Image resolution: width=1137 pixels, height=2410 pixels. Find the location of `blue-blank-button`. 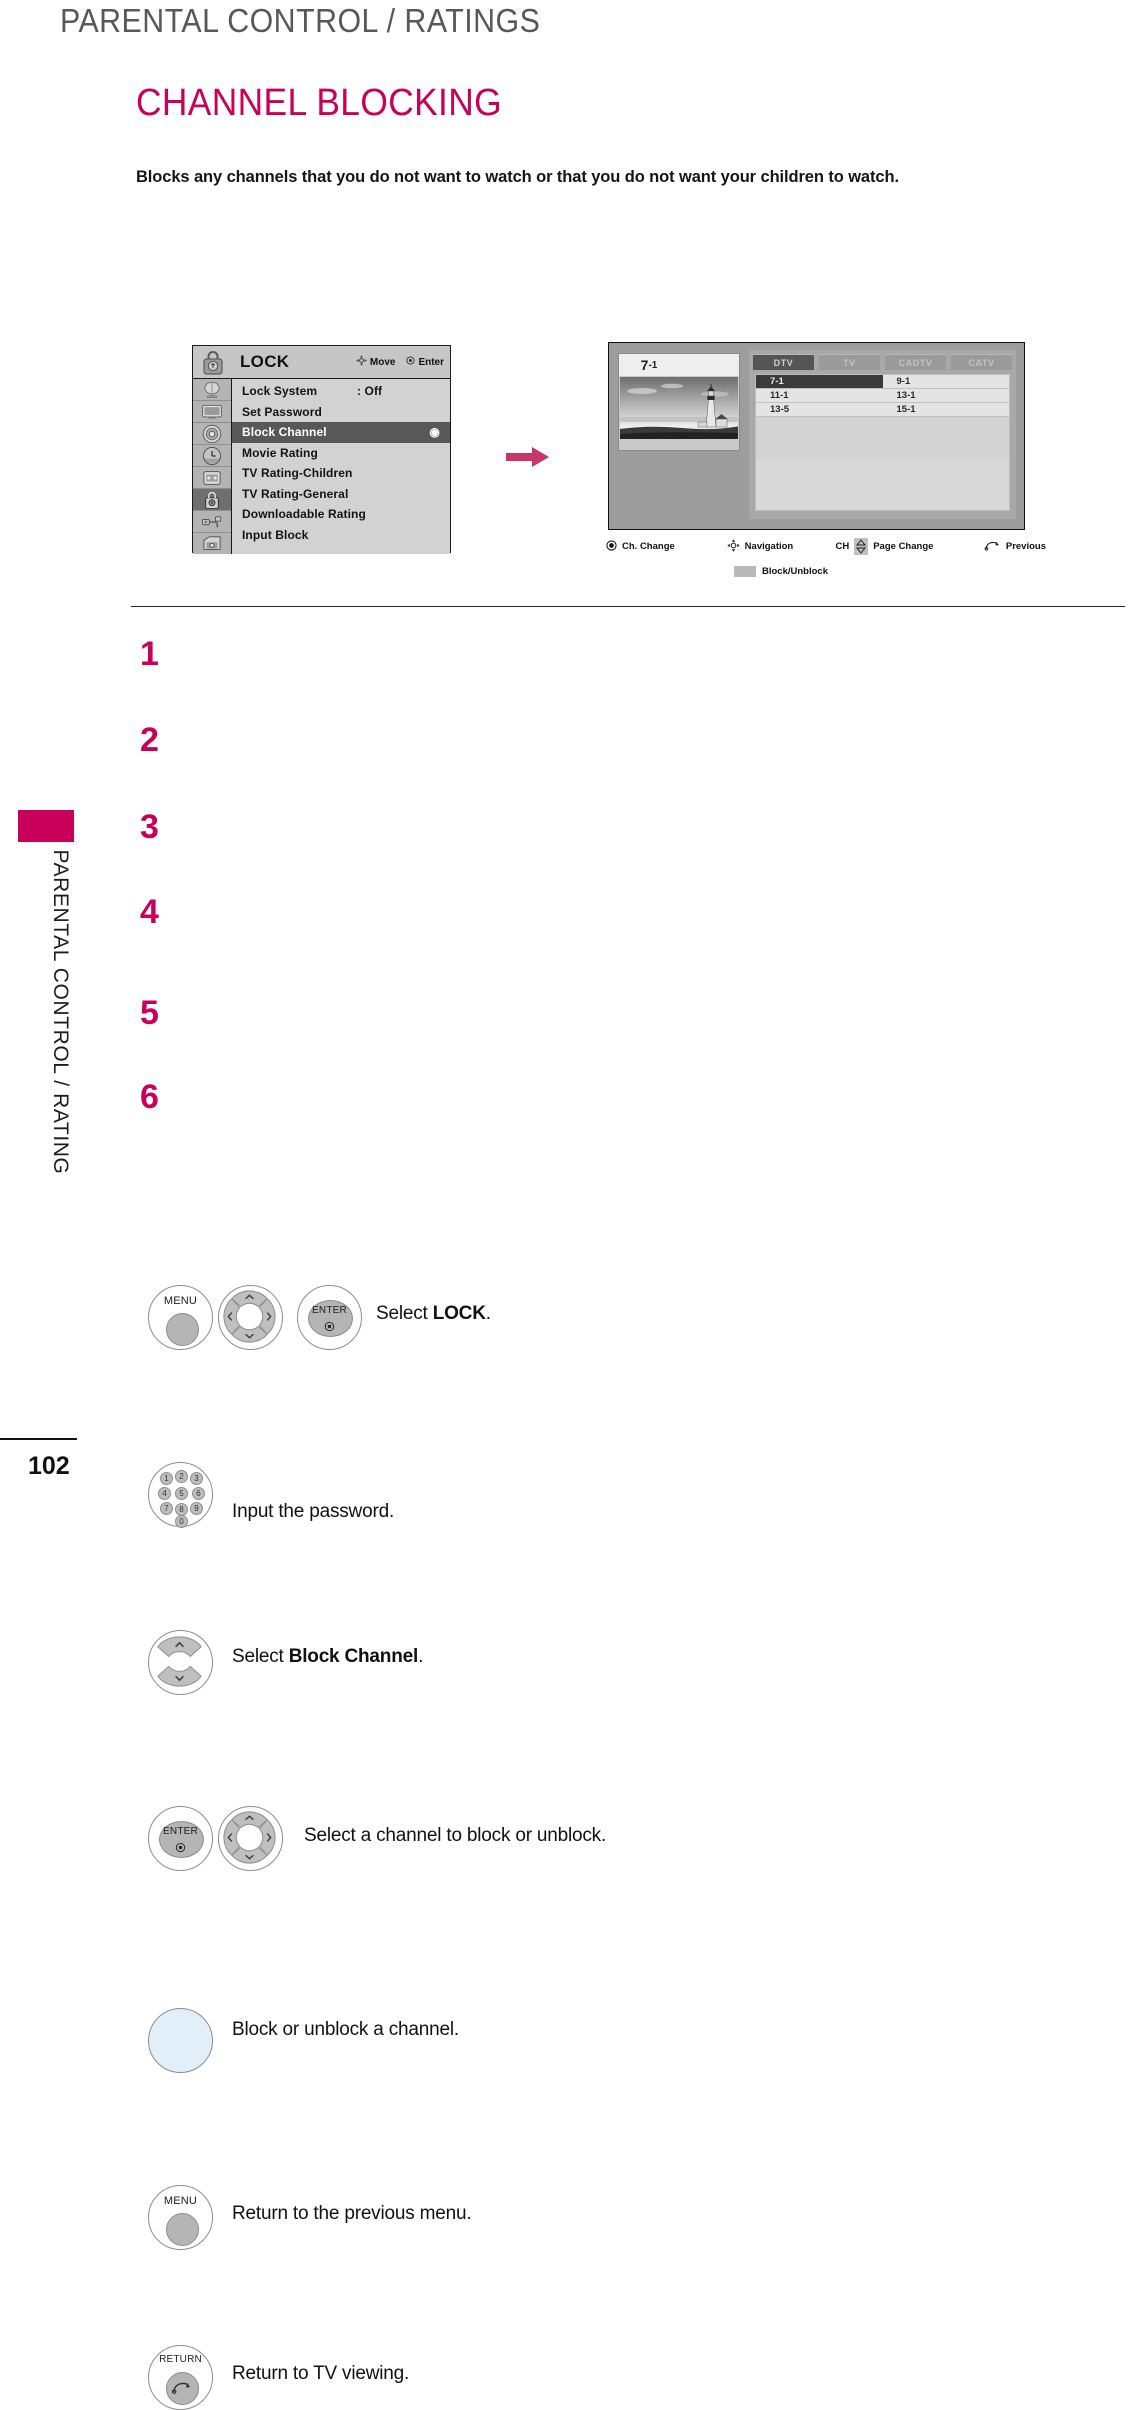

blue-blank-button is located at coordinates (180, 2040).